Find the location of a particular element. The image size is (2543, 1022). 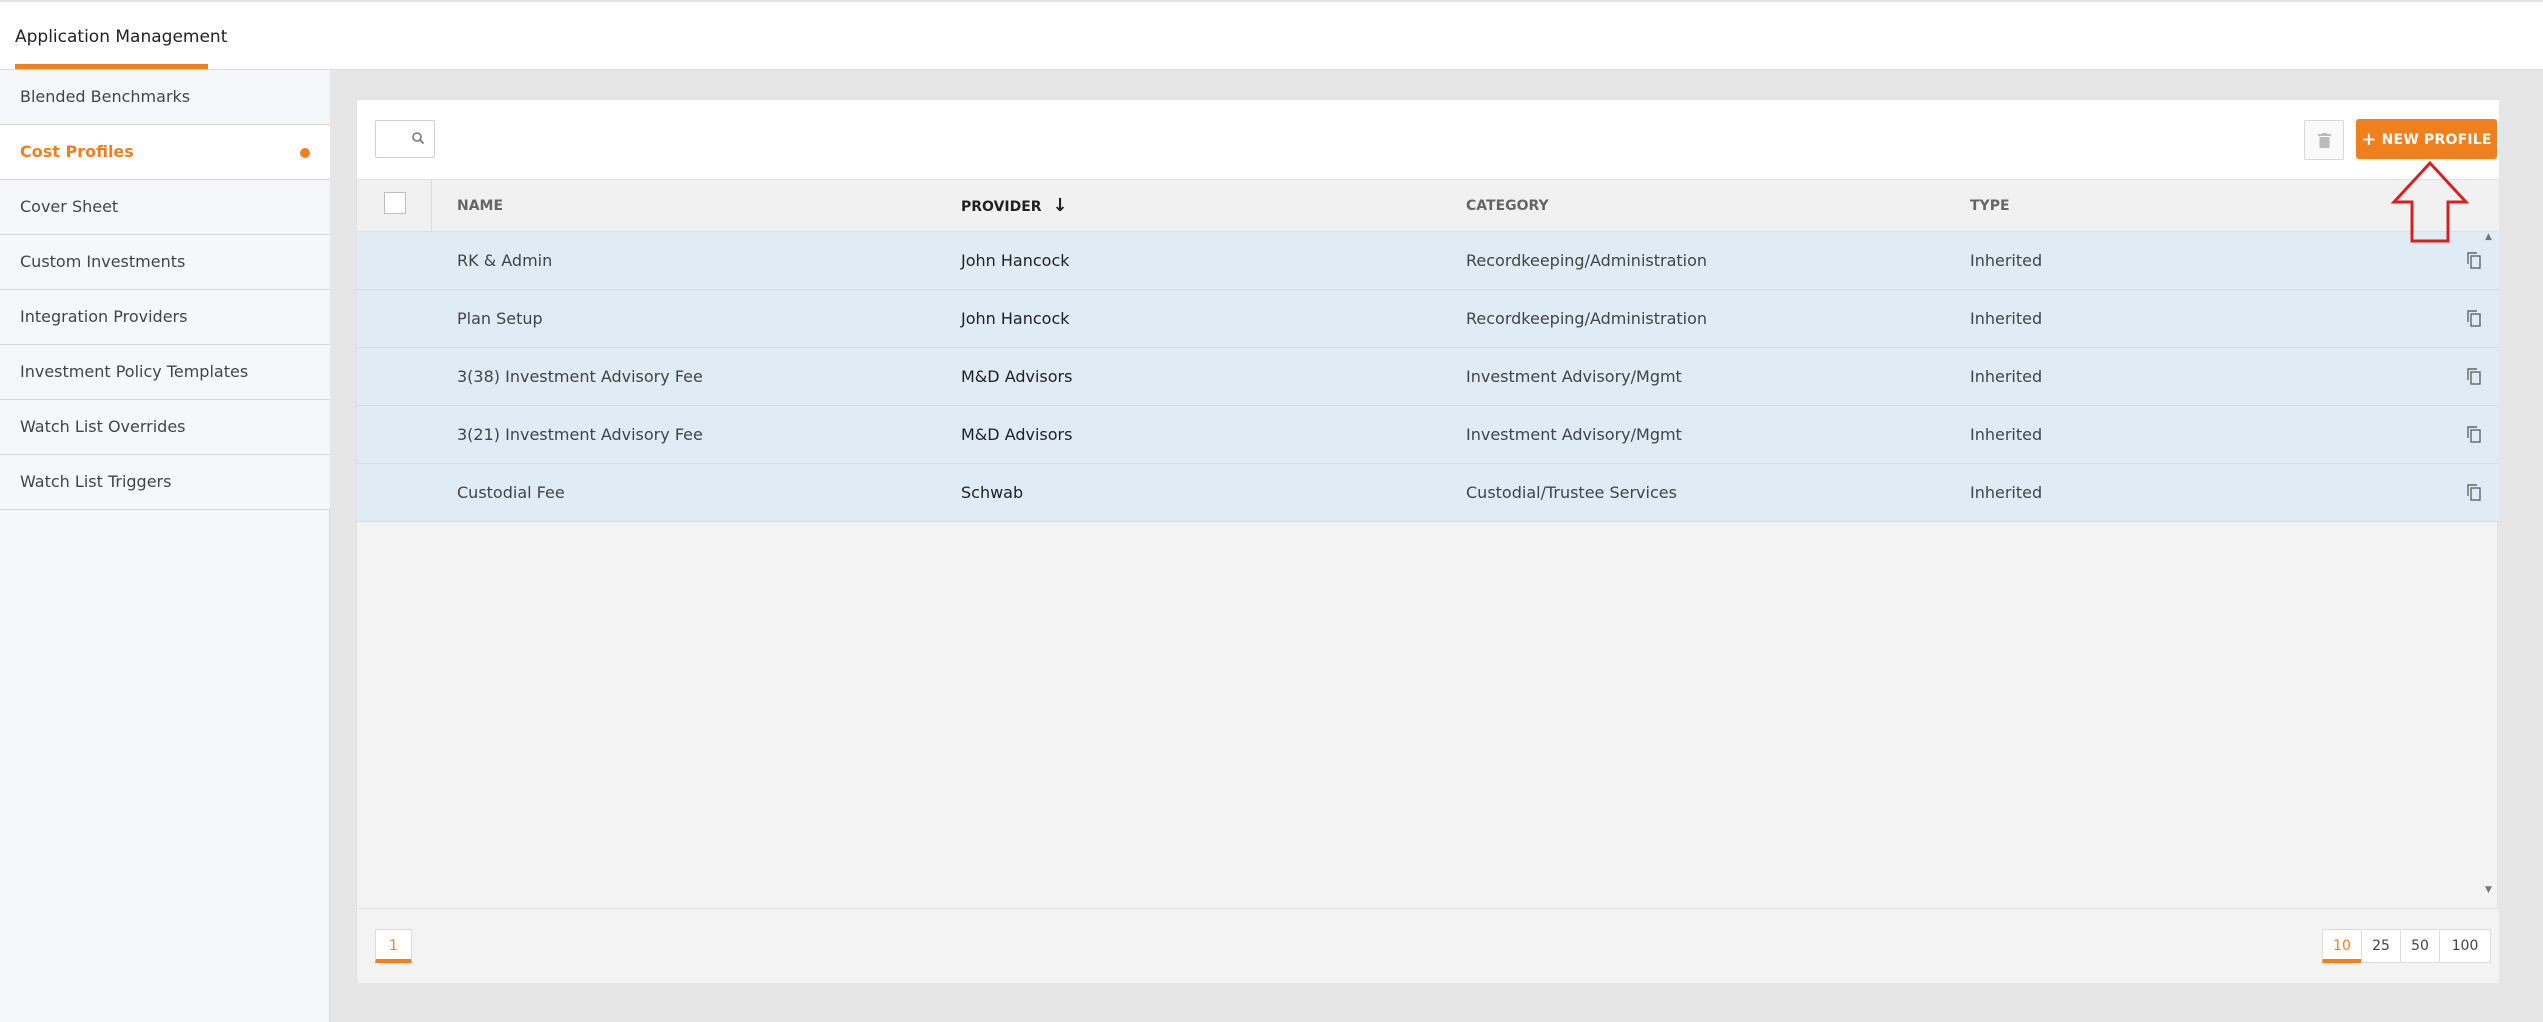

sidebar-item-investment-policy-templates: Investment Policy Templates is located at coordinates (165, 372).